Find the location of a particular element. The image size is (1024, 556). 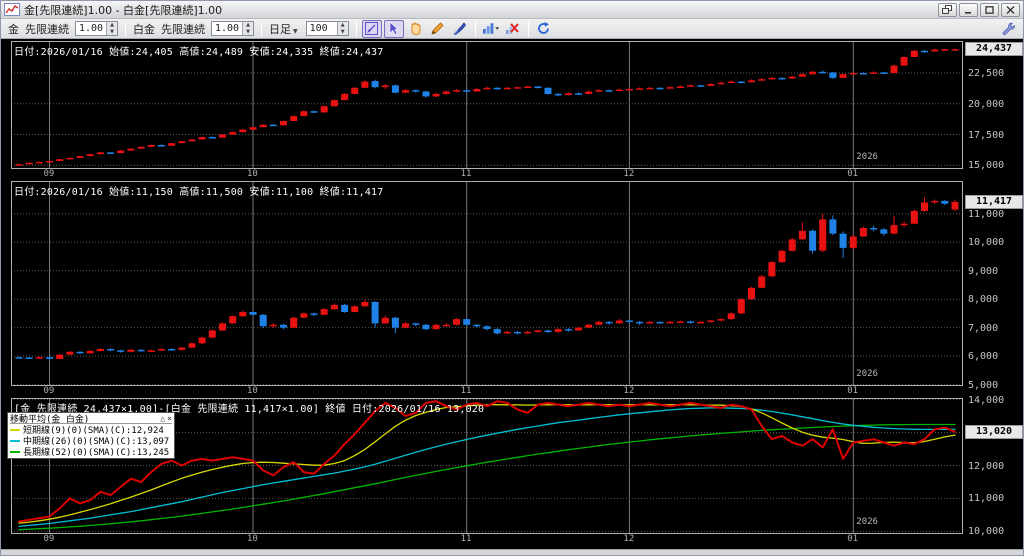

settings-button is located at coordinates (1008, 29).